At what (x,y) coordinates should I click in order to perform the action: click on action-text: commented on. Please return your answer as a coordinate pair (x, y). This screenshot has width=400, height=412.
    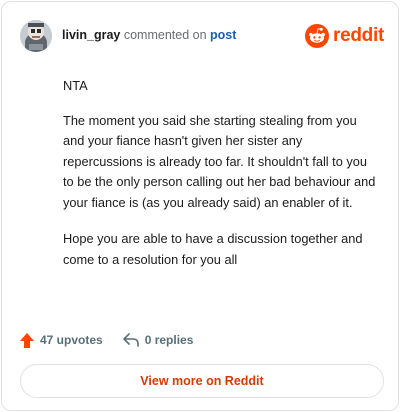
    Looking at the image, I should click on (165, 35).